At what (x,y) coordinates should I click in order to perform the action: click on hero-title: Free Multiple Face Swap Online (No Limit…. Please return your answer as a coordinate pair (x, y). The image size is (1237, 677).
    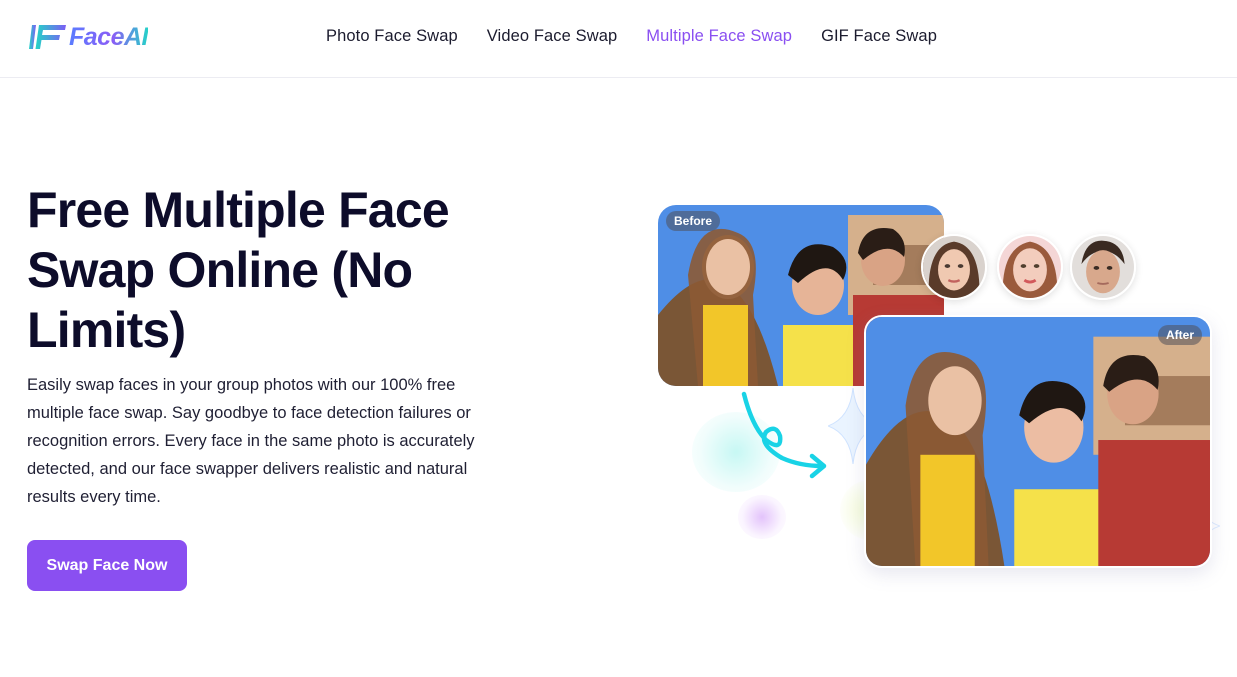
    Looking at the image, I should click on (238, 270).